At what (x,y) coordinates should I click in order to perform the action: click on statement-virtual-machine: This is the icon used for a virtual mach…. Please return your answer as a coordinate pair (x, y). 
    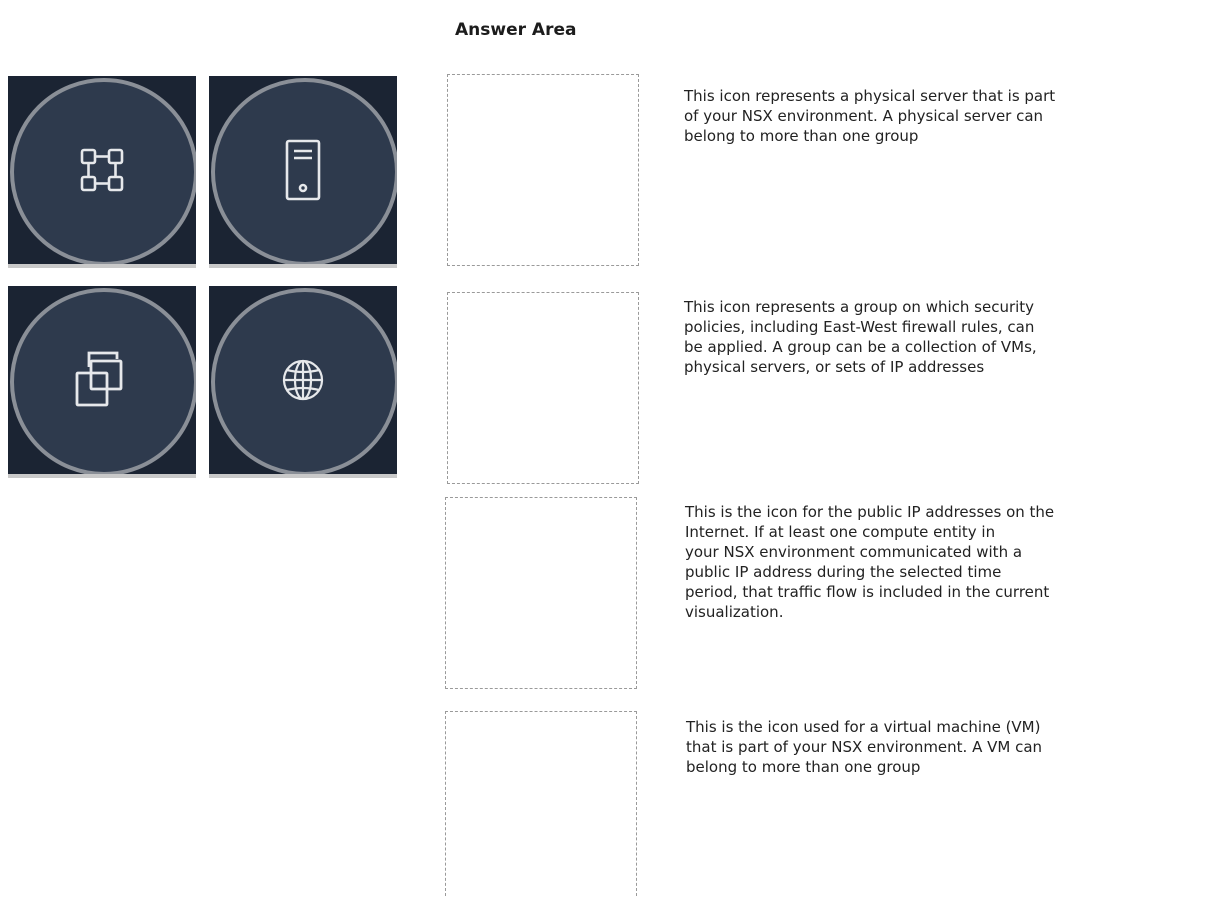
    Looking at the image, I should click on (864, 747).